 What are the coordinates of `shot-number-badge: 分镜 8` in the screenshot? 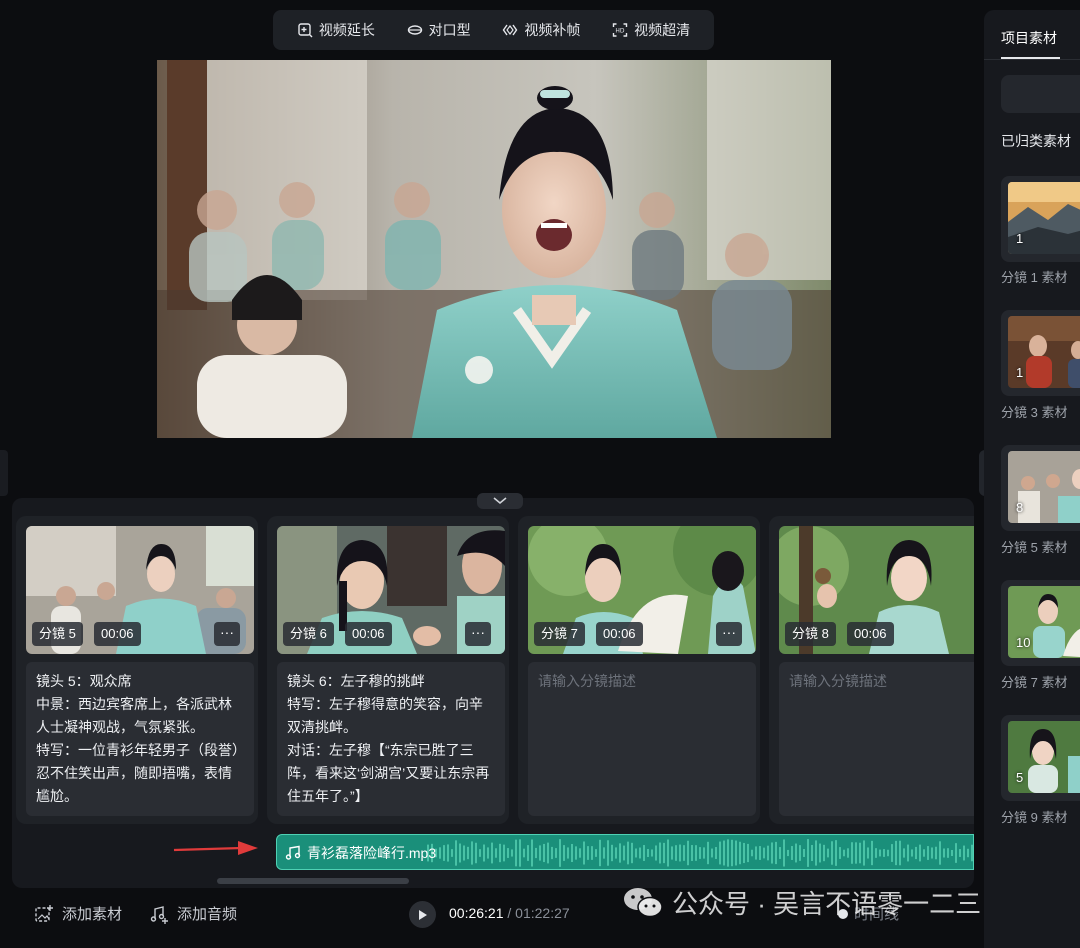 It's located at (810, 634).